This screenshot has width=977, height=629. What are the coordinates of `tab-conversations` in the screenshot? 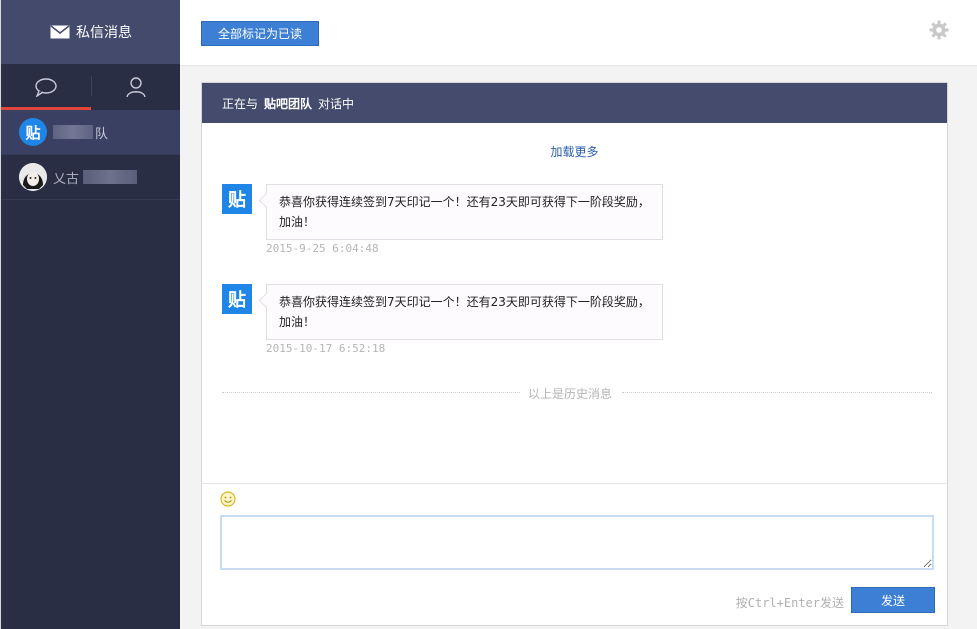 It's located at (46, 87).